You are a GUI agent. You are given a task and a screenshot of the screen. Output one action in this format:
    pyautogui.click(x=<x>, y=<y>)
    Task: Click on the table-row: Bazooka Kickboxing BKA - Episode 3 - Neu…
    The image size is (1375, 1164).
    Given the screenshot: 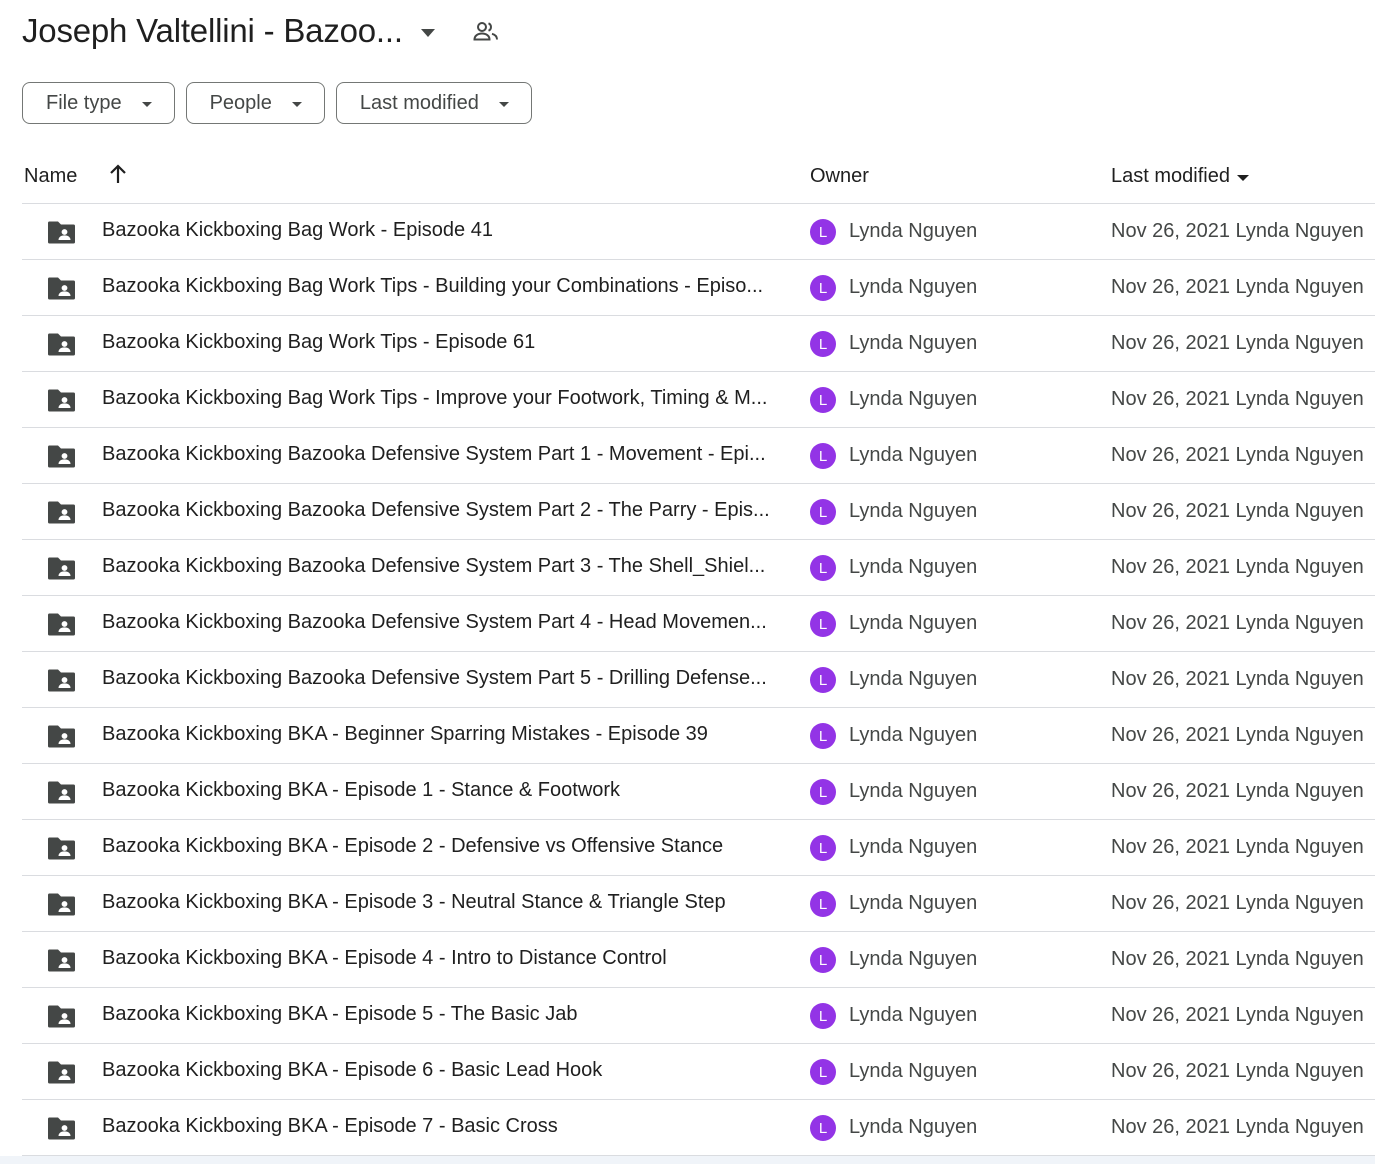 What is the action you would take?
    pyautogui.click(x=698, y=904)
    